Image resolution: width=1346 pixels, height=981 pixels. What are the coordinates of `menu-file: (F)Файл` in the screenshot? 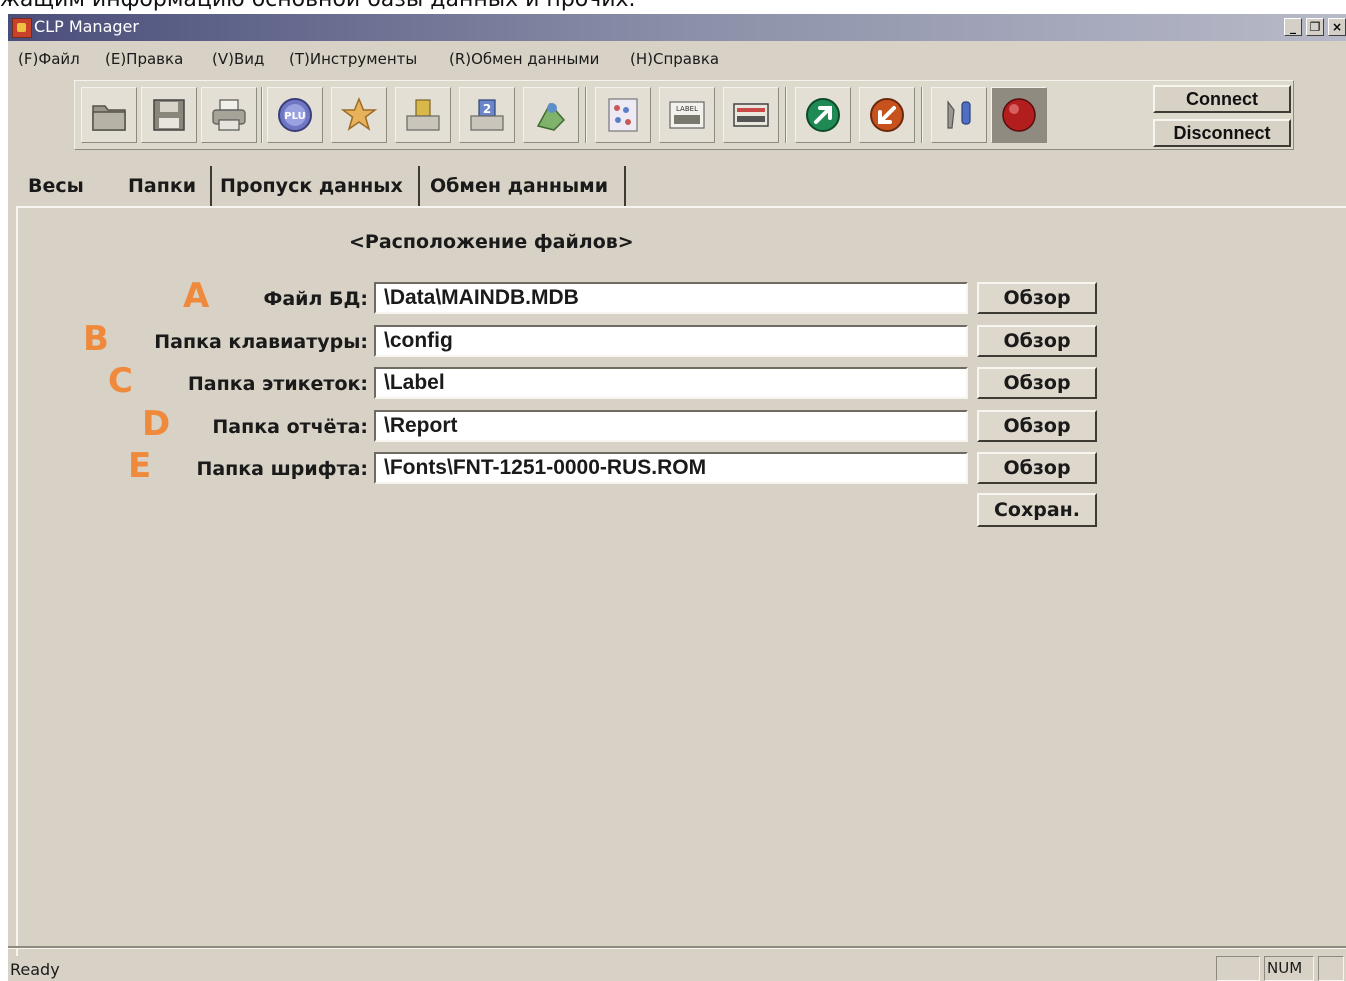 It's located at (49, 59).